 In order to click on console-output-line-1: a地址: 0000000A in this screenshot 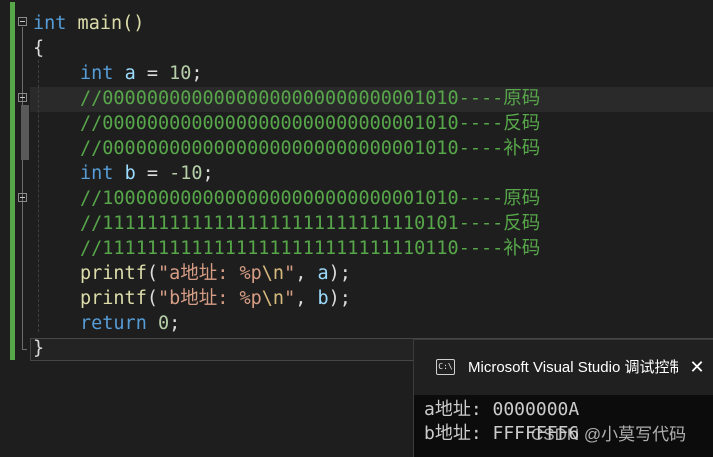, I will do `click(502, 409)`.